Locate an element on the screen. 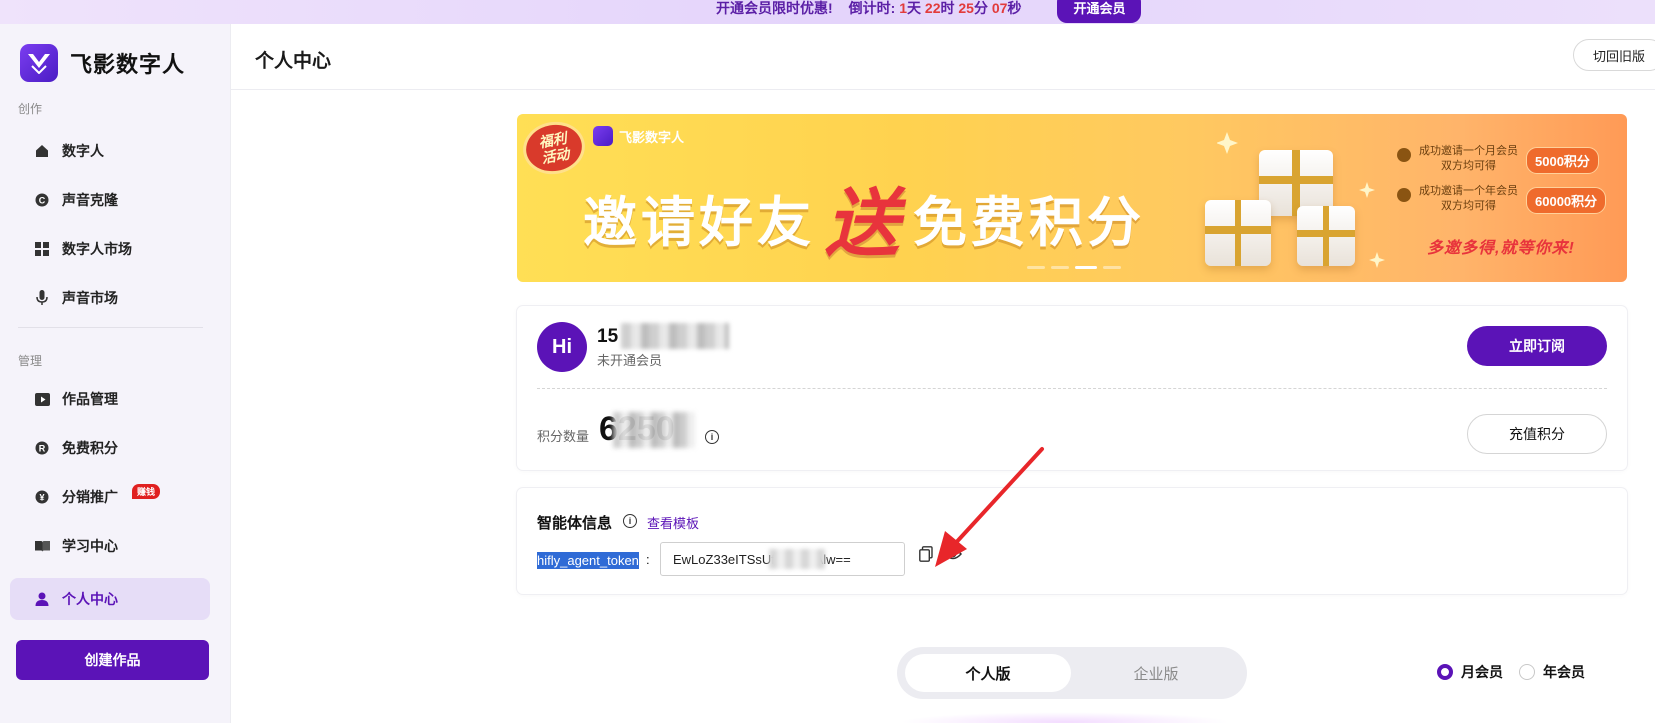  billing-yearly-option: 年会员 is located at coordinates (1552, 672).